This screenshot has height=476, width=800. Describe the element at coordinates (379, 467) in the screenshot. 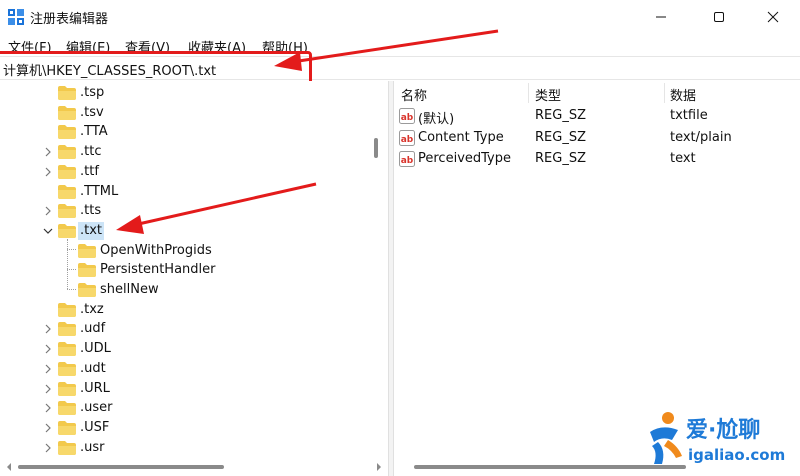

I see `scroll-right-icon` at that location.